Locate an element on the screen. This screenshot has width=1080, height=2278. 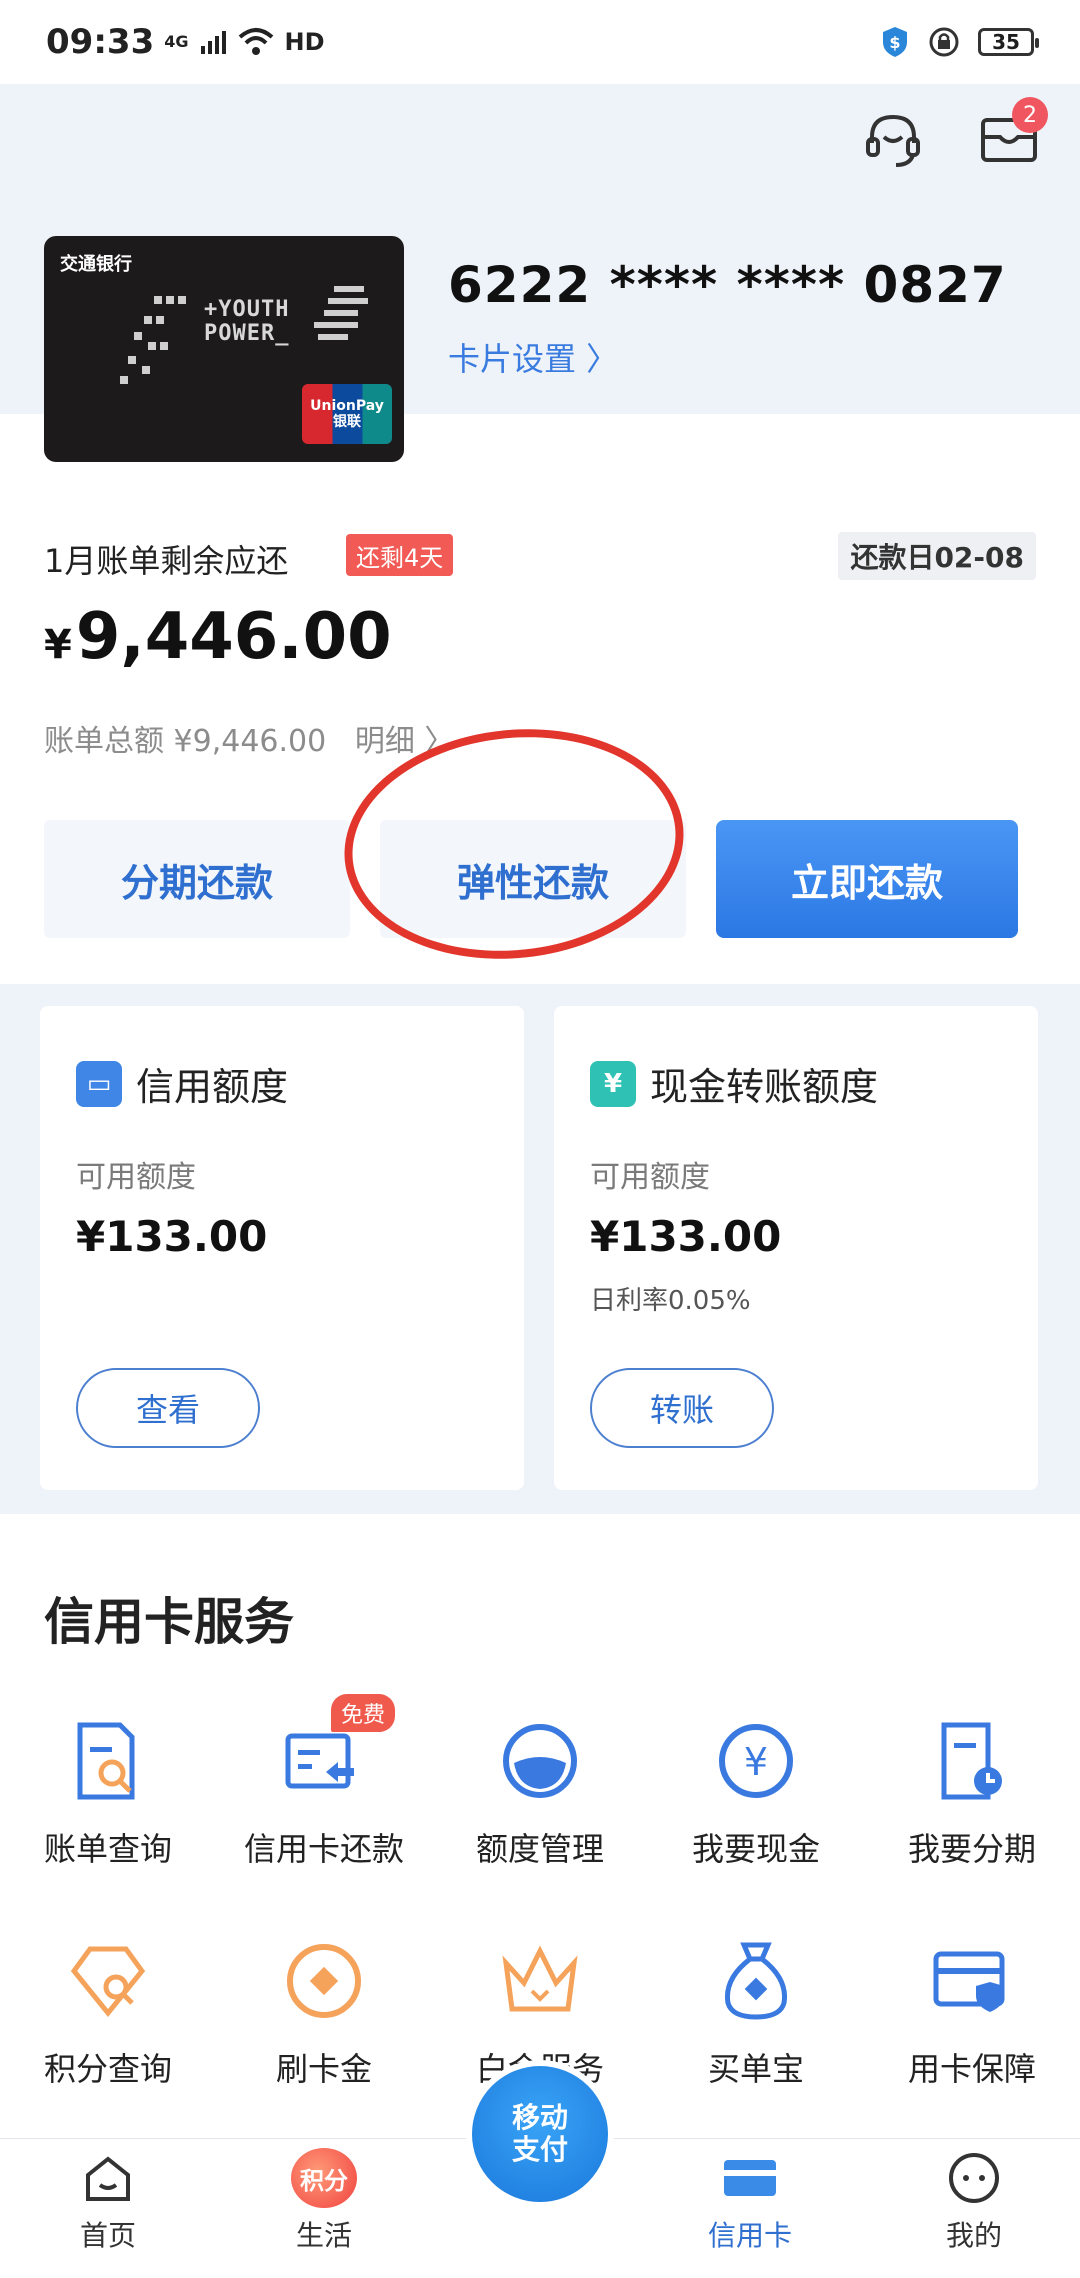
flexible-repay-button: 弹性还款 is located at coordinates (533, 879).